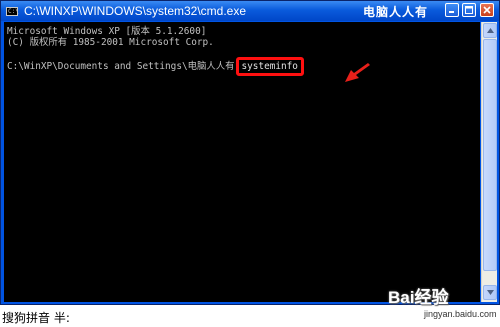  What do you see at coordinates (357, 72) in the screenshot?
I see `red-arrow-icon` at bounding box center [357, 72].